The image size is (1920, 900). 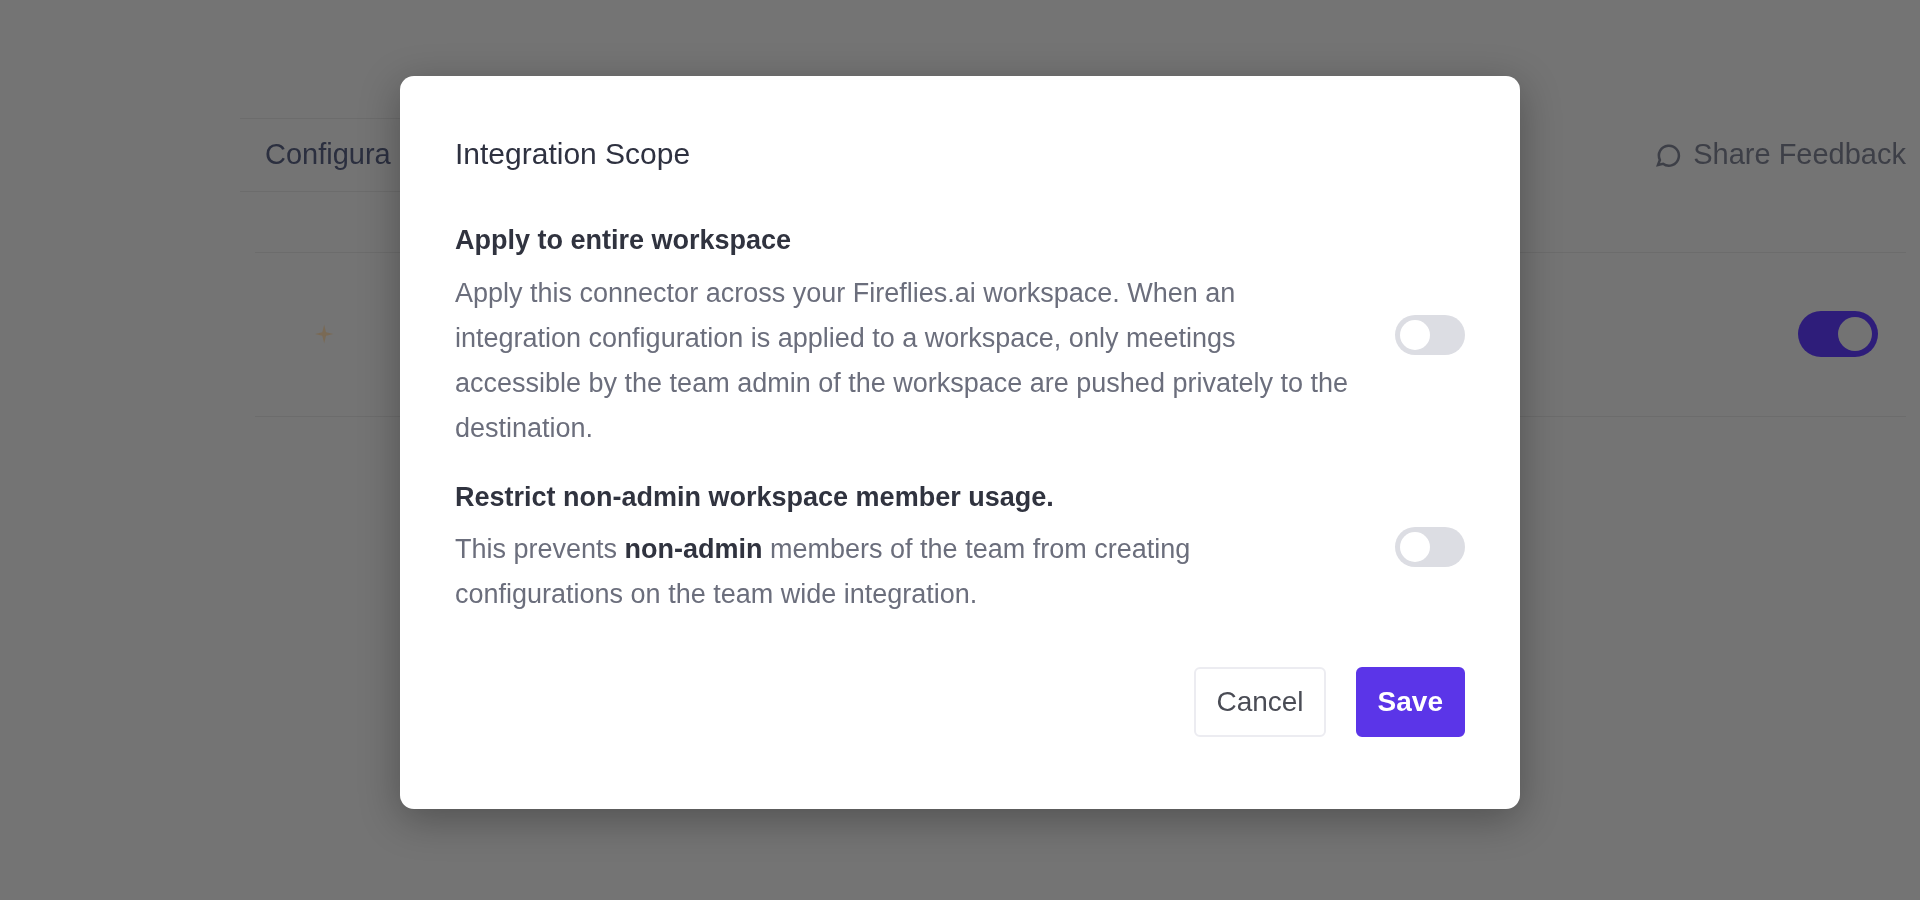 I want to click on option-description: Apply this connector across your Fireflies.ai workspace. When an integration configuration is applied to a workspace, only meetings accessible by the team admin of the workspace are pushed privately to the destination., so click(x=902, y=360).